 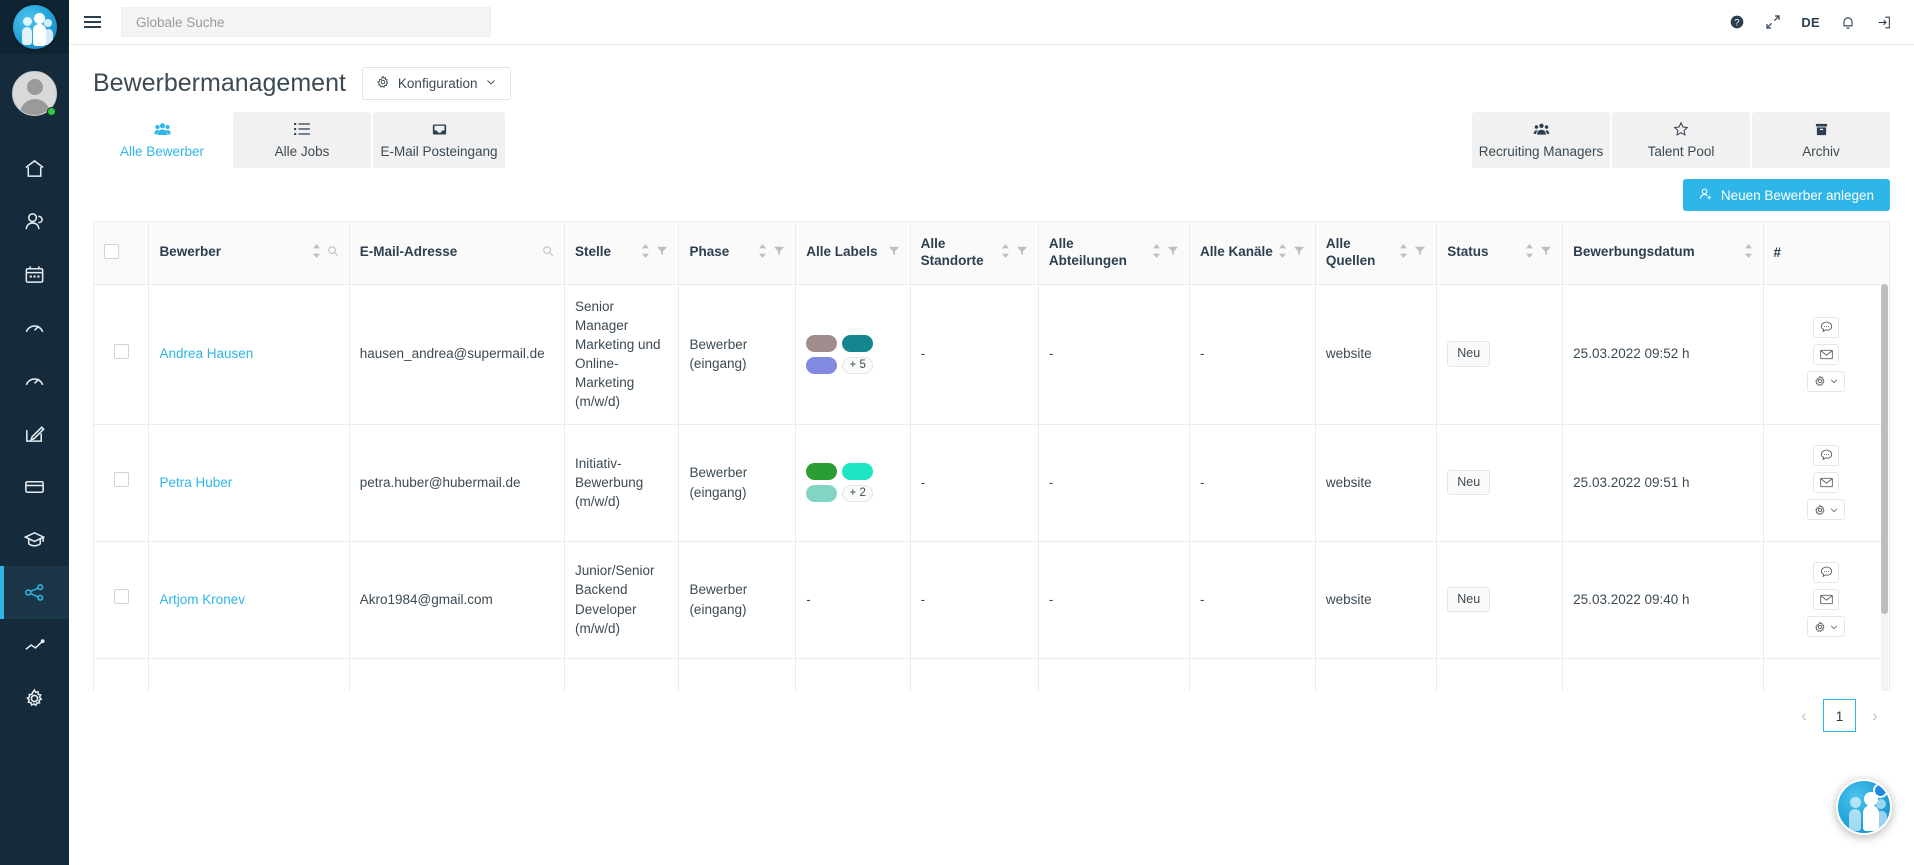 I want to click on sidebar-item-dashboard, so click(x=34, y=327).